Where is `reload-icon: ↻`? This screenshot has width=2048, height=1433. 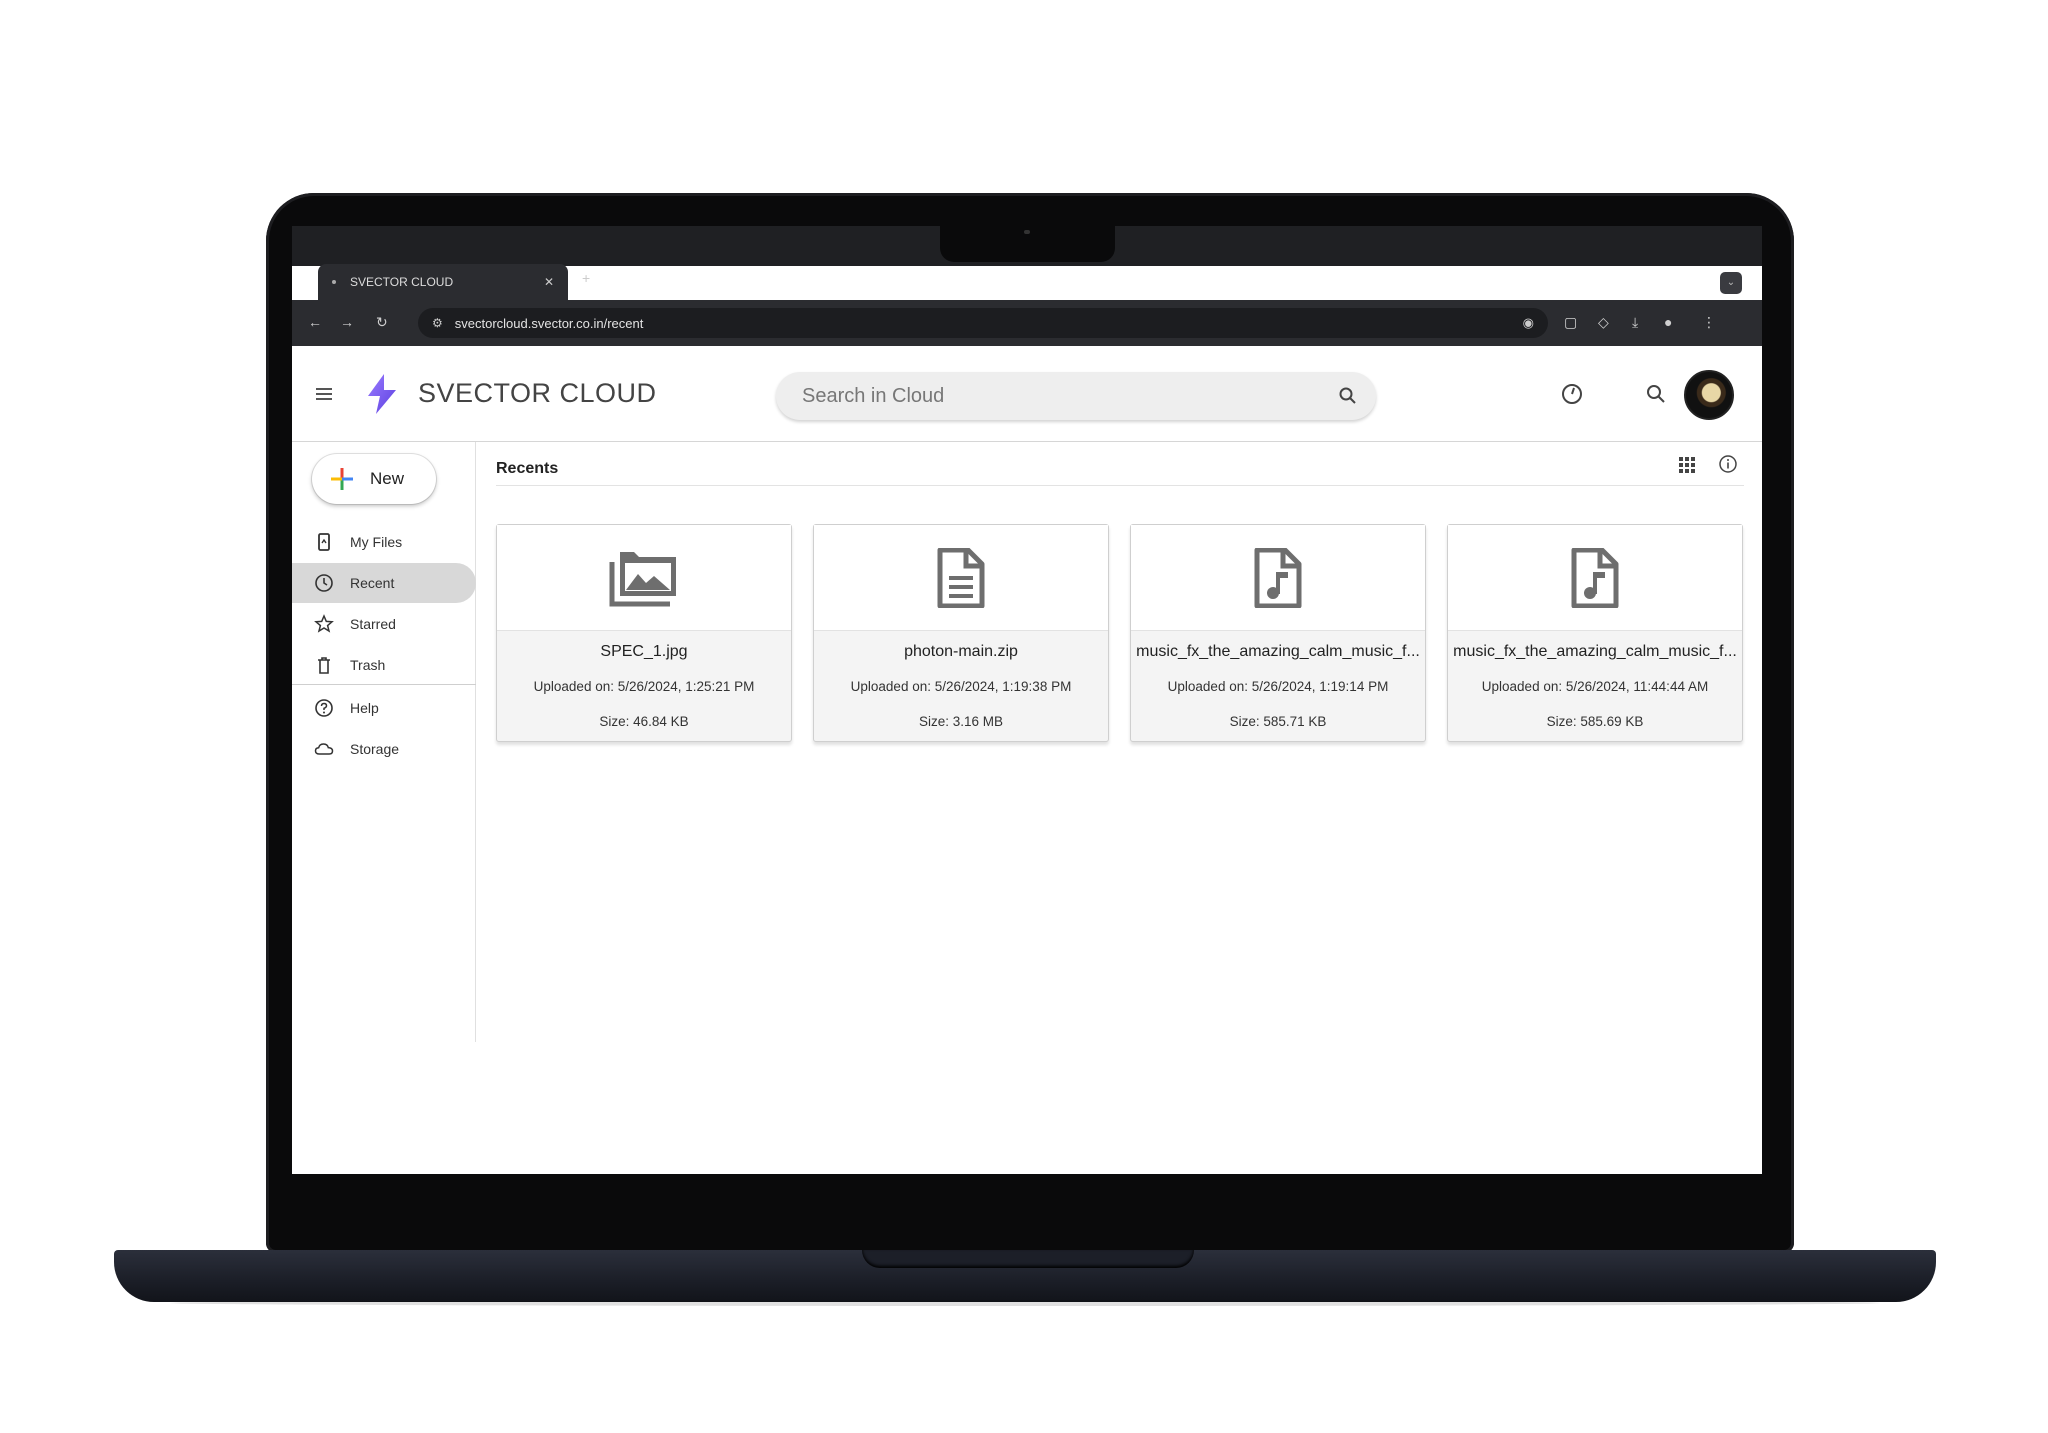 reload-icon: ↻ is located at coordinates (382, 322).